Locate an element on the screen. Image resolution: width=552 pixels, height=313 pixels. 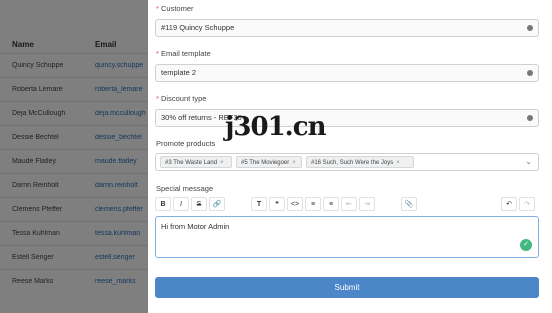
special-message-label: Special message is located at coordinates (185, 188).